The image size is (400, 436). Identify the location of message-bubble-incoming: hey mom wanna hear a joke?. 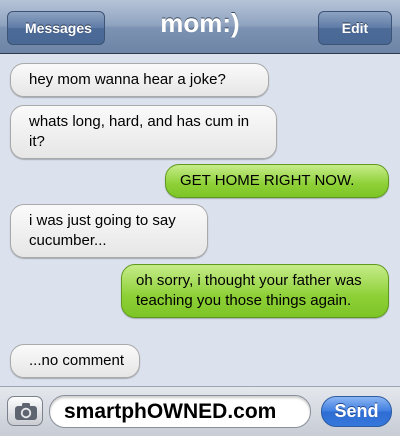
(139, 80).